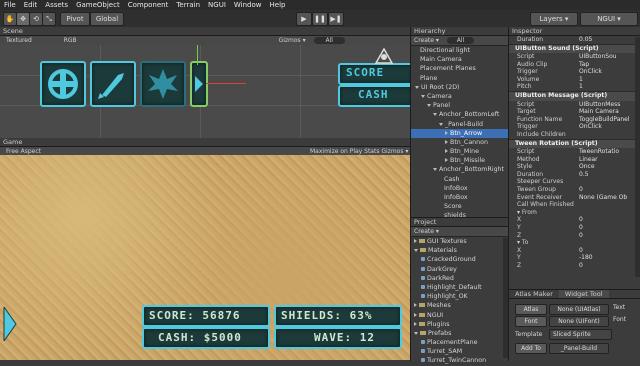 The height and width of the screenshot is (366, 640). Describe the element at coordinates (460, 124) in the screenshot. I see `hierarchy-item: _Panel-Build` at that location.